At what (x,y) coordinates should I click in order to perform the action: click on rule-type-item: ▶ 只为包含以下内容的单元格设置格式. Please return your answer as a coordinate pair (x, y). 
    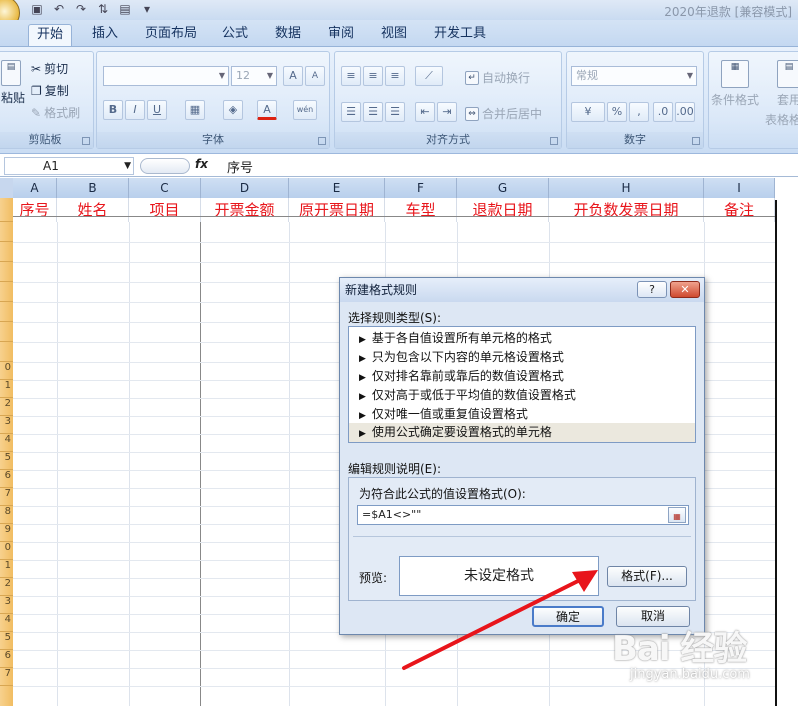
    Looking at the image, I should click on (522, 357).